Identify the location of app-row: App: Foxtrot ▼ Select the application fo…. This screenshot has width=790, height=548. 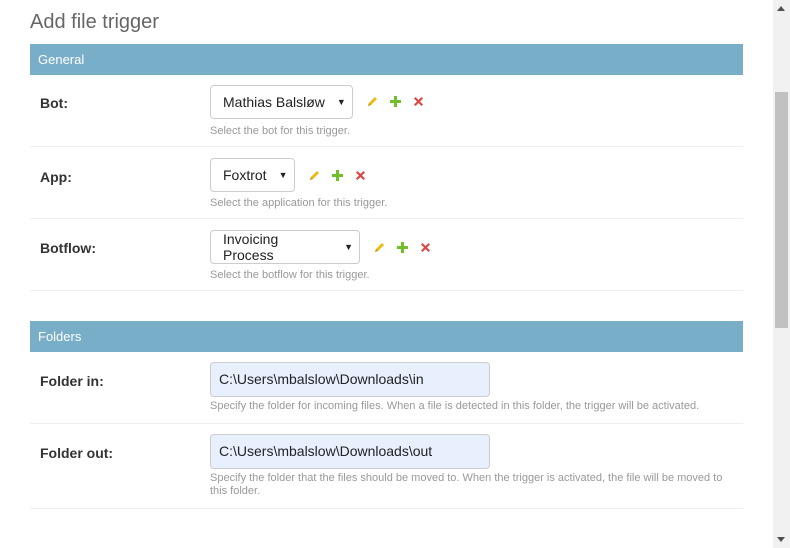
(386, 183).